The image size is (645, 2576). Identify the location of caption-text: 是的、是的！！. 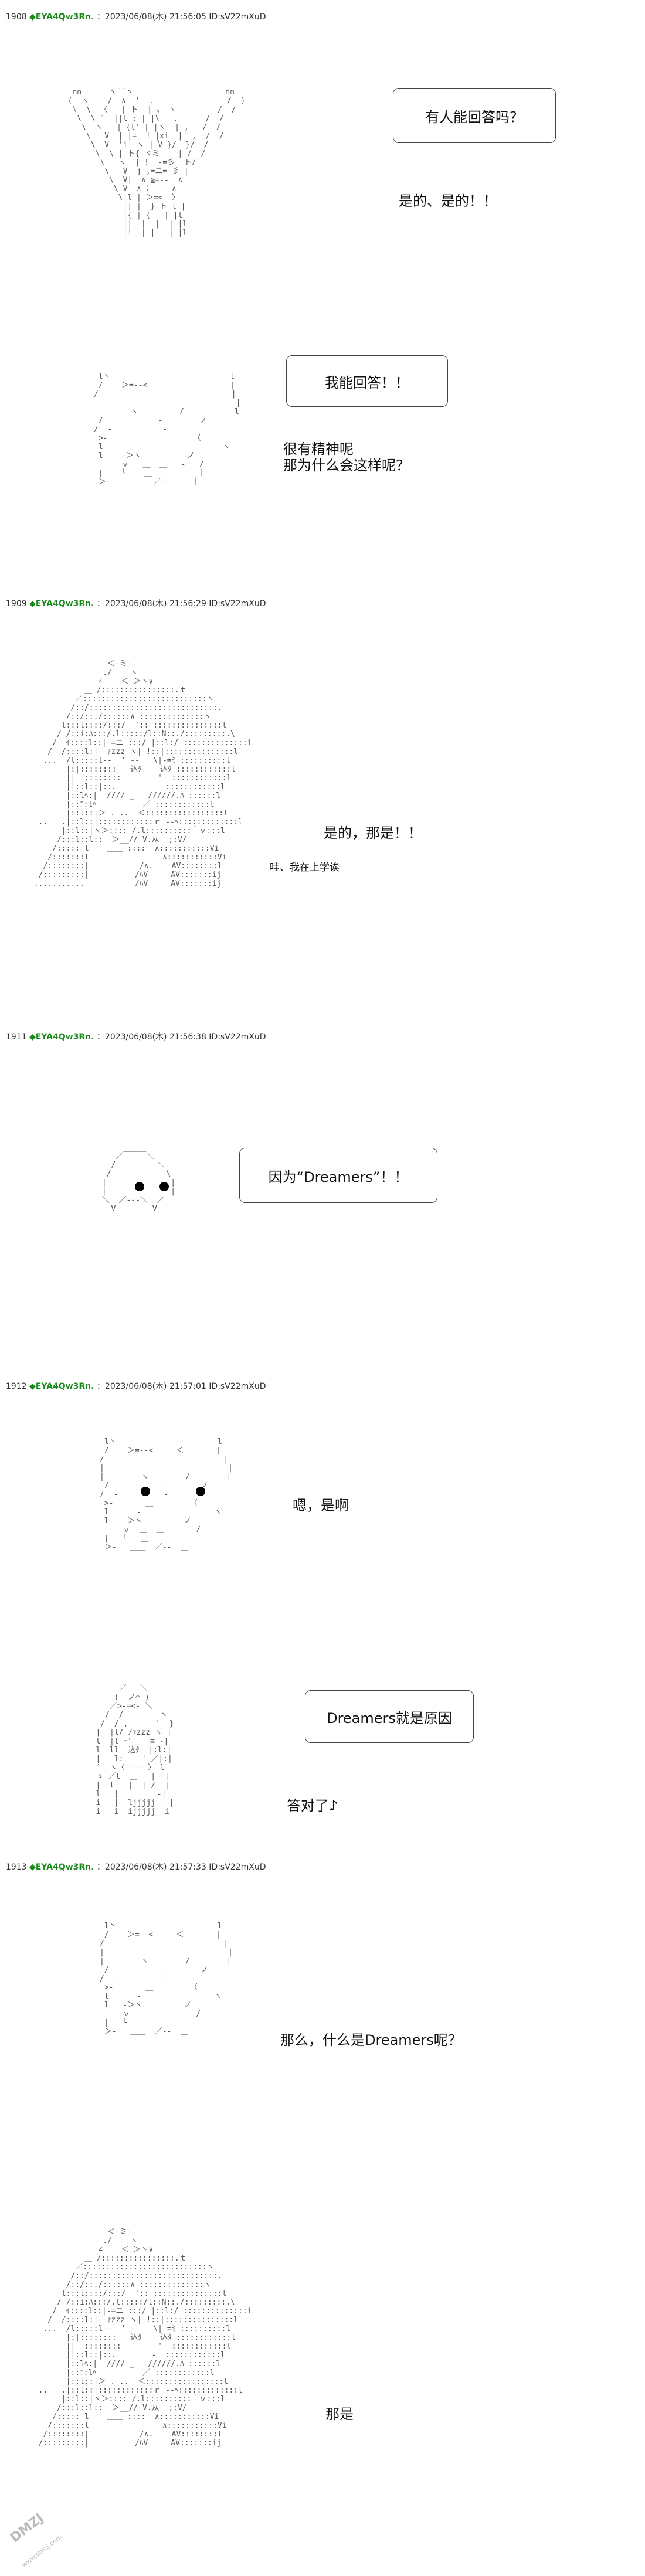
(448, 201).